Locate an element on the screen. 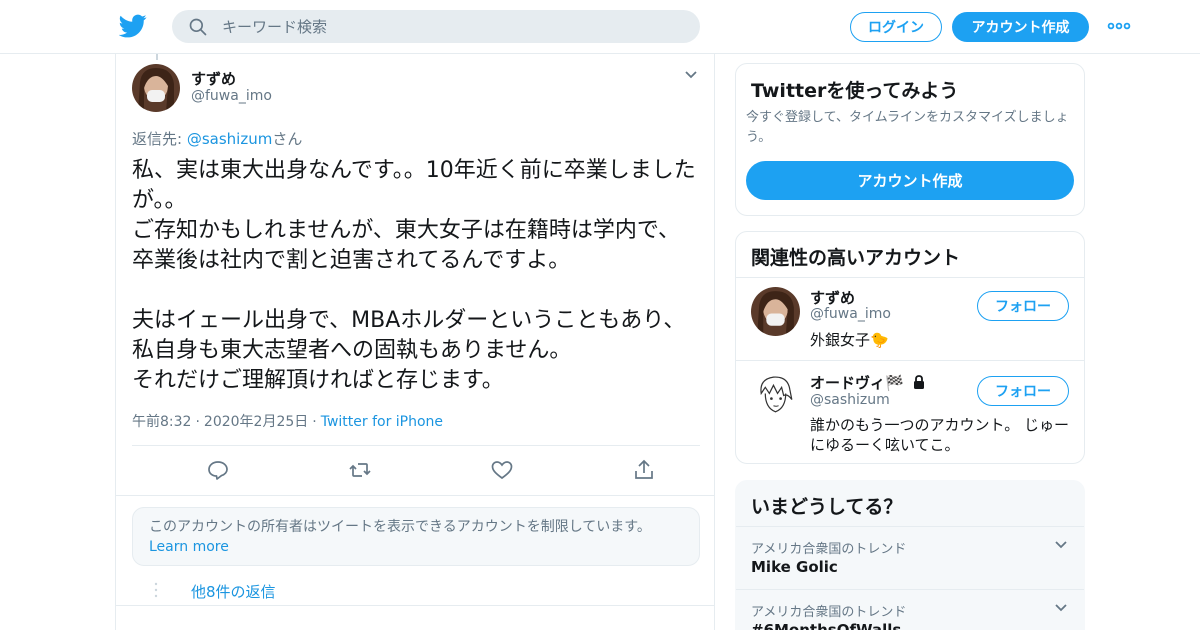 This screenshot has width=1200, height=630. thread-ellipsis-icon is located at coordinates (156, 590).